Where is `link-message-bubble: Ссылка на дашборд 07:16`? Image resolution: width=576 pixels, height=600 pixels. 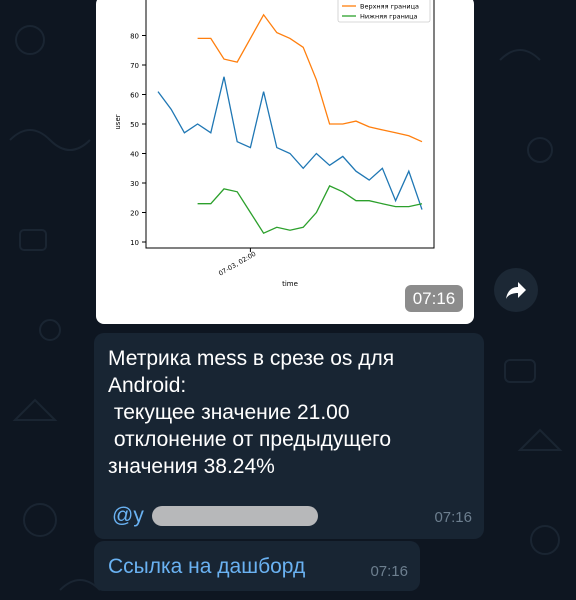 link-message-bubble: Ссылка на дашборд 07:16 is located at coordinates (257, 566).